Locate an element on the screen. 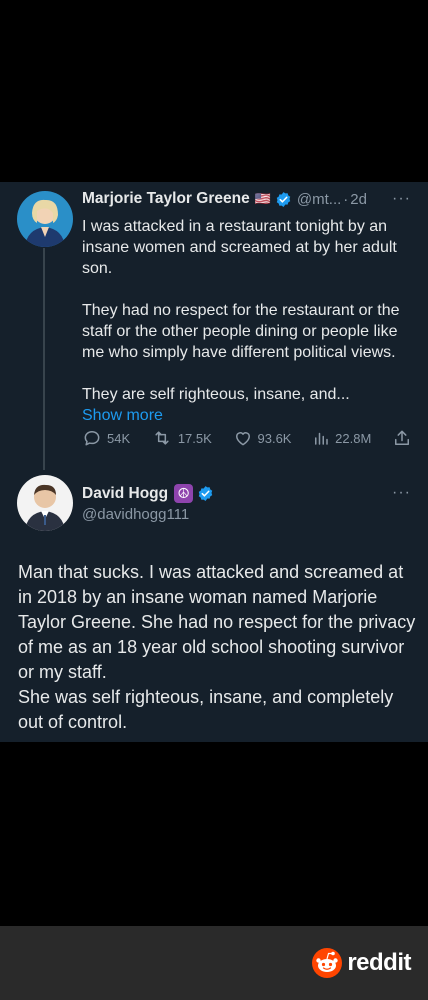  views-chart-icon is located at coordinates (321, 438).